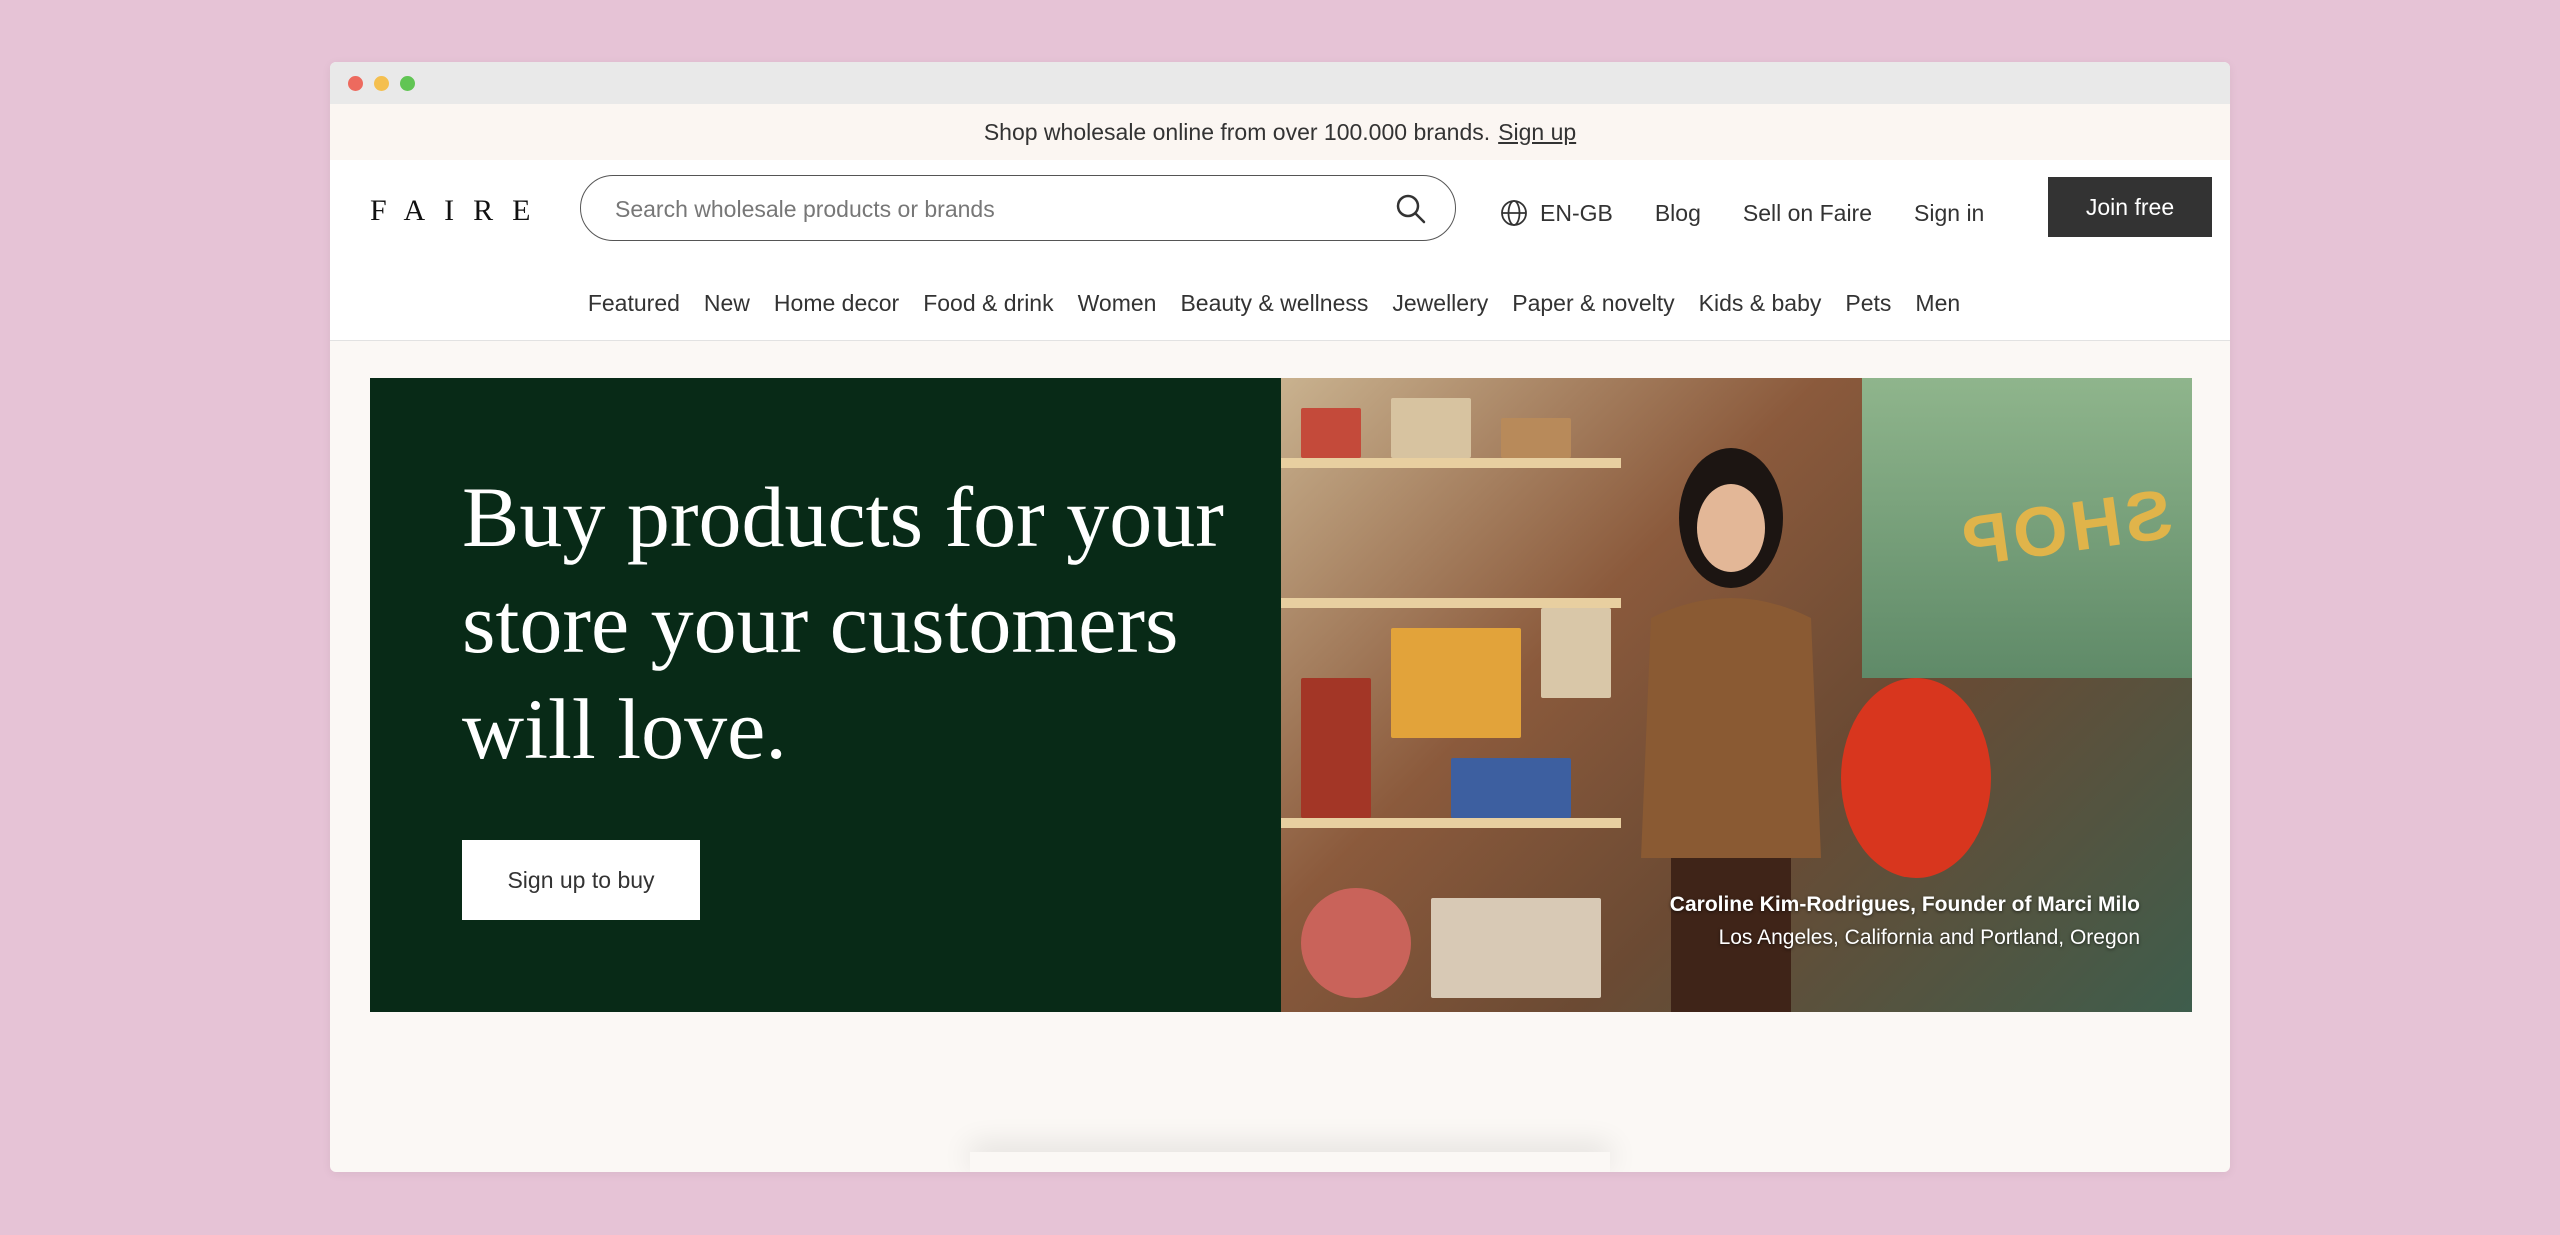  I want to click on sign-up-to-buy-button: Sign up to buy, so click(581, 880).